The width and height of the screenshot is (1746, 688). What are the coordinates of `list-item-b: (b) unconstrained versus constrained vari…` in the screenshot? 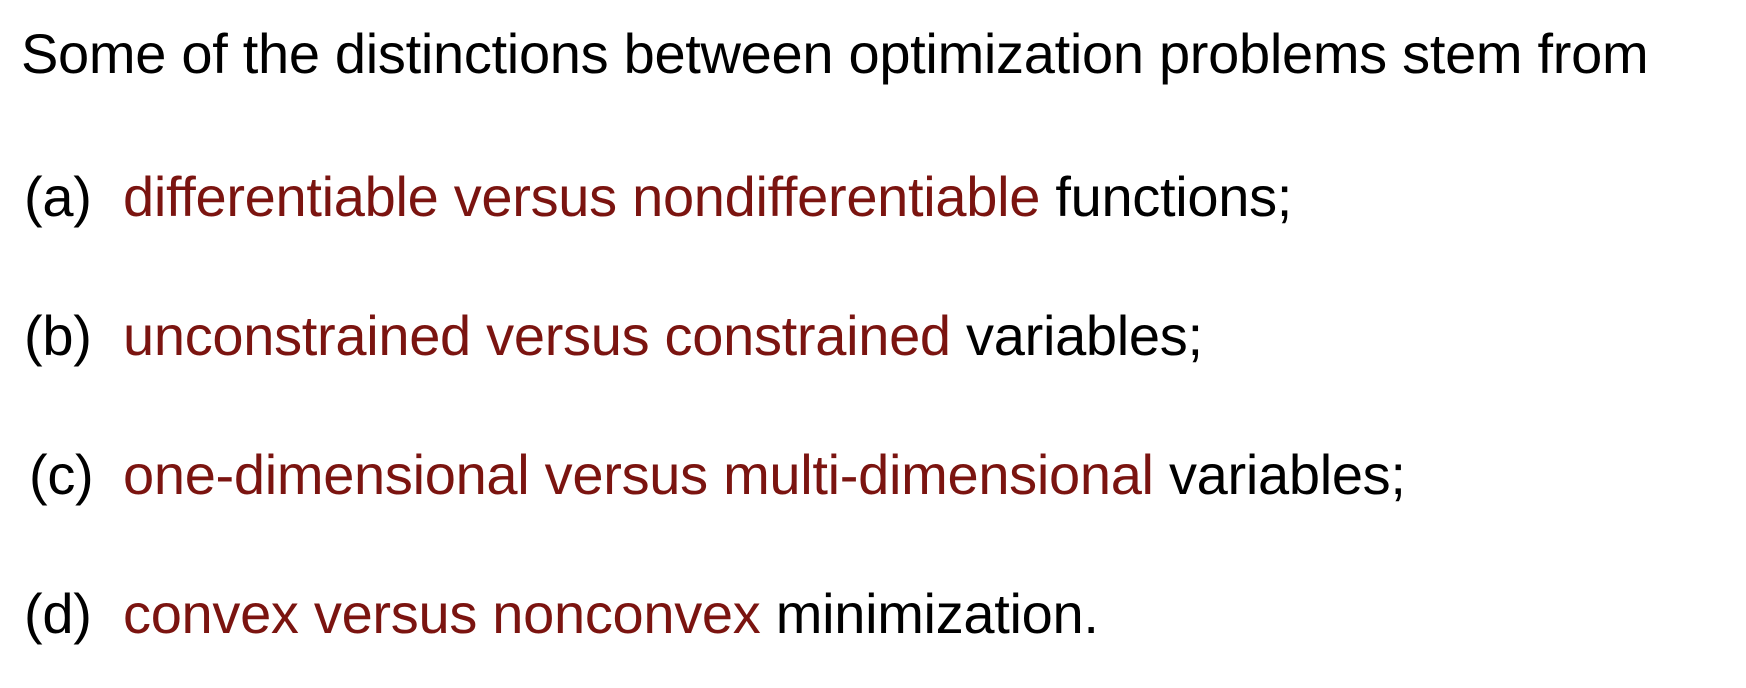 It's located at (613, 336).